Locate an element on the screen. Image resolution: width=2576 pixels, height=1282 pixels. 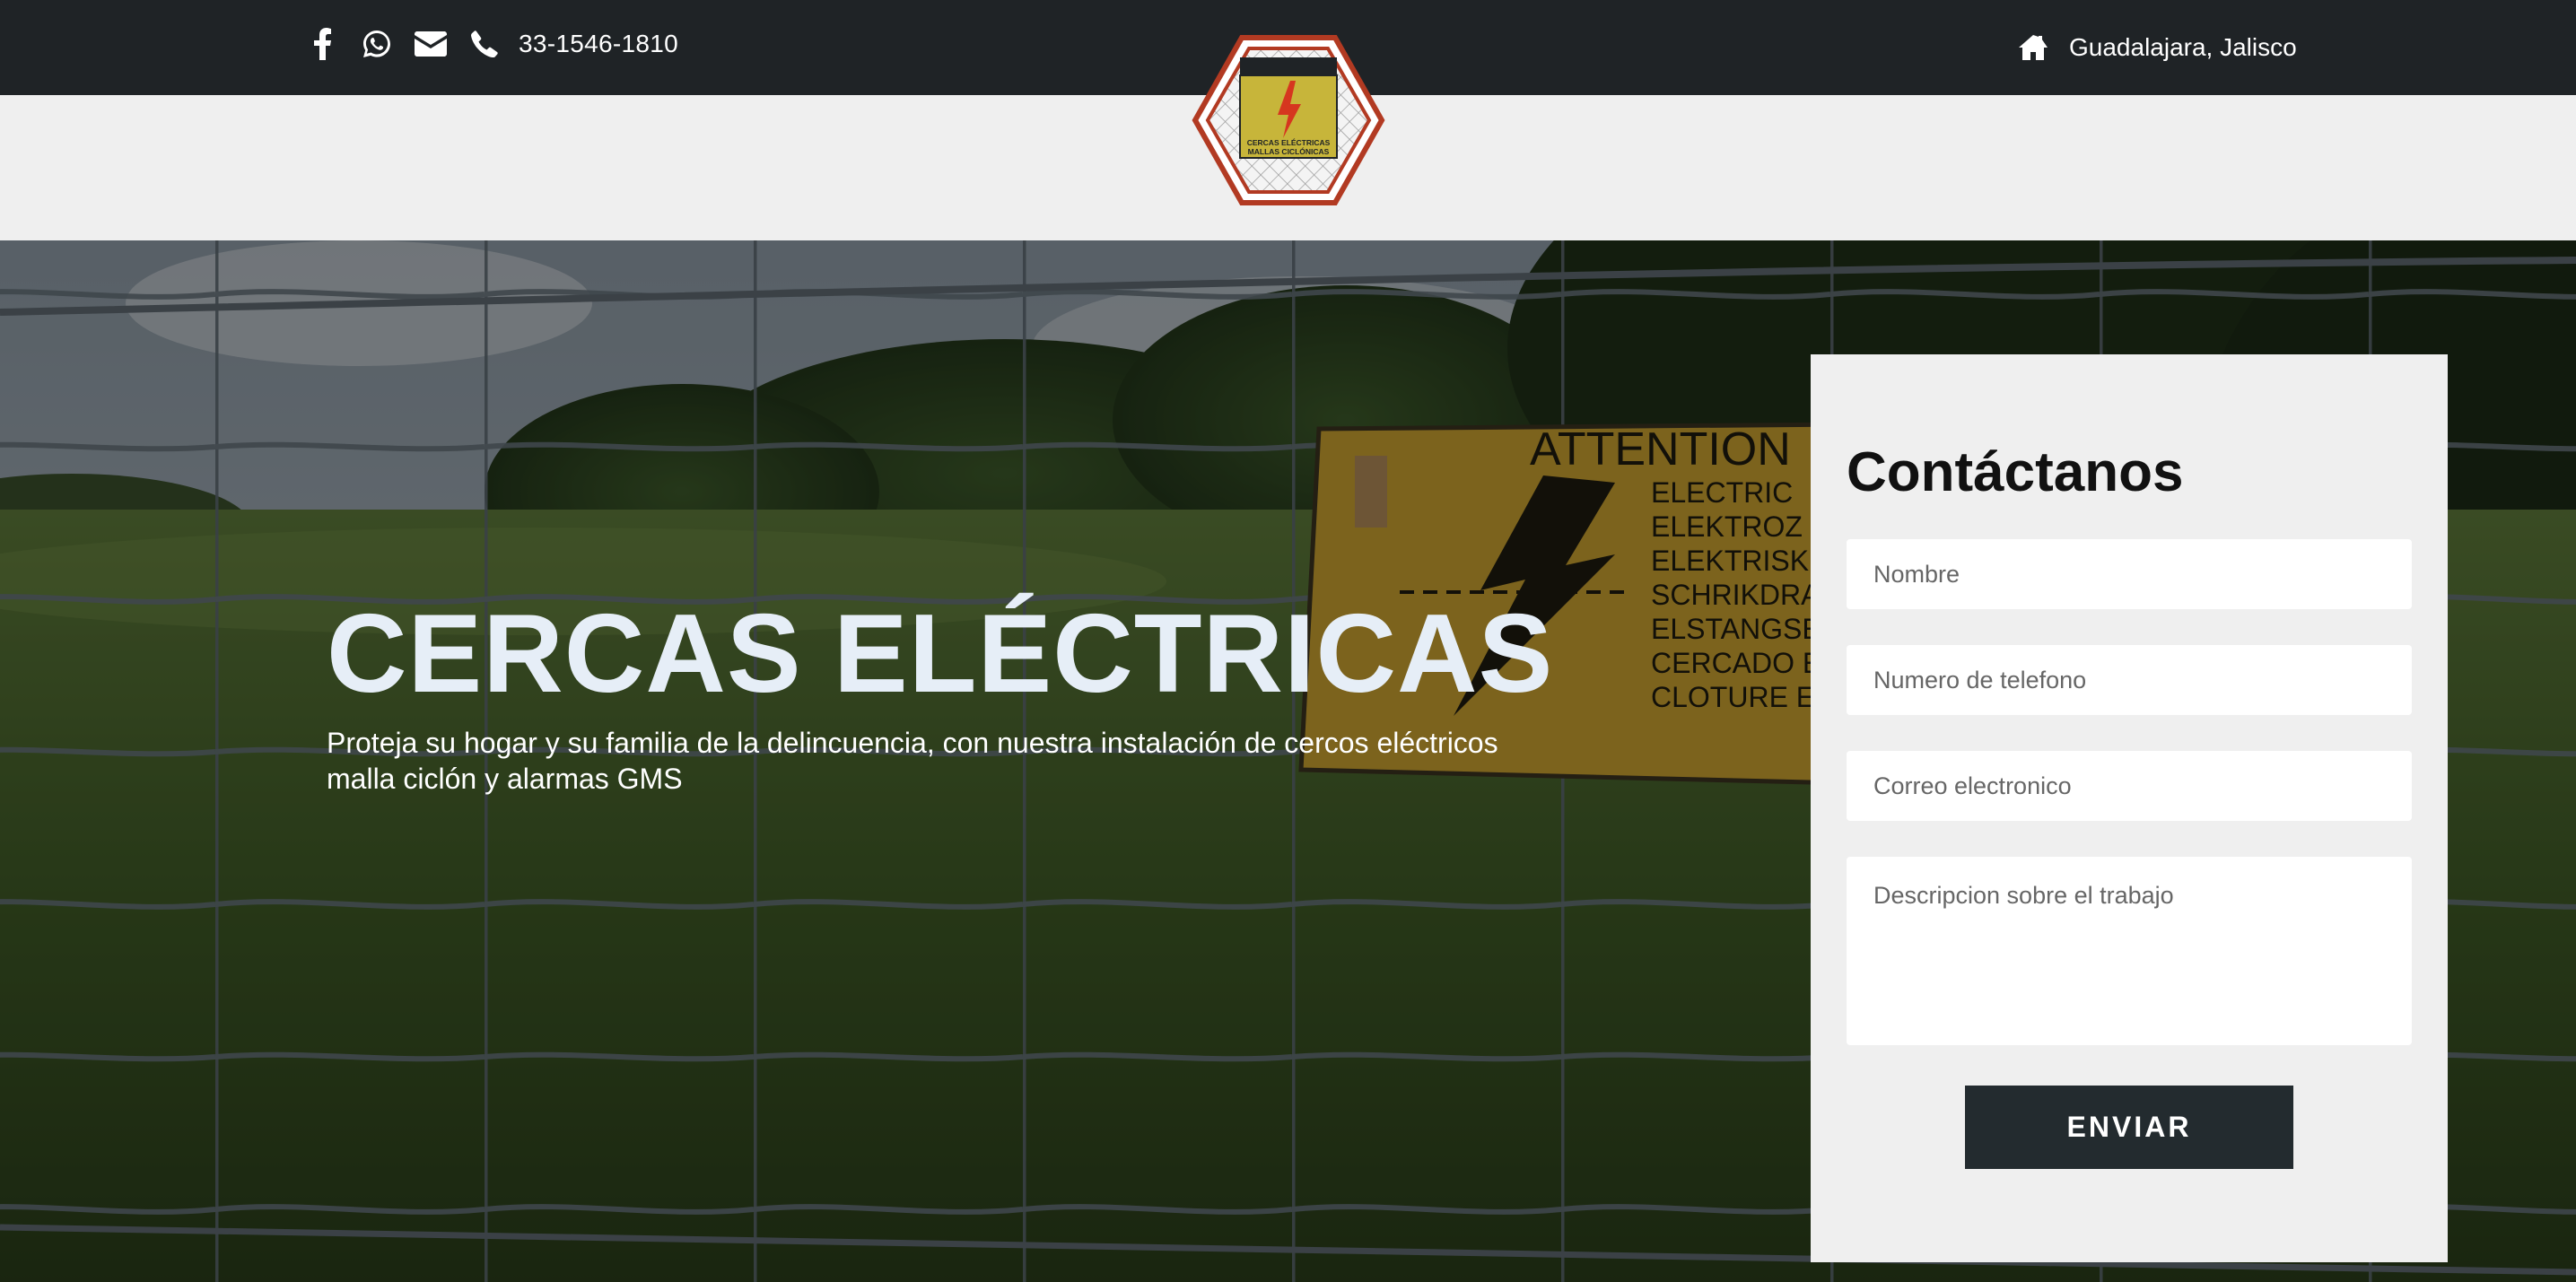
send-button: ENVIAR is located at coordinates (2129, 1127).